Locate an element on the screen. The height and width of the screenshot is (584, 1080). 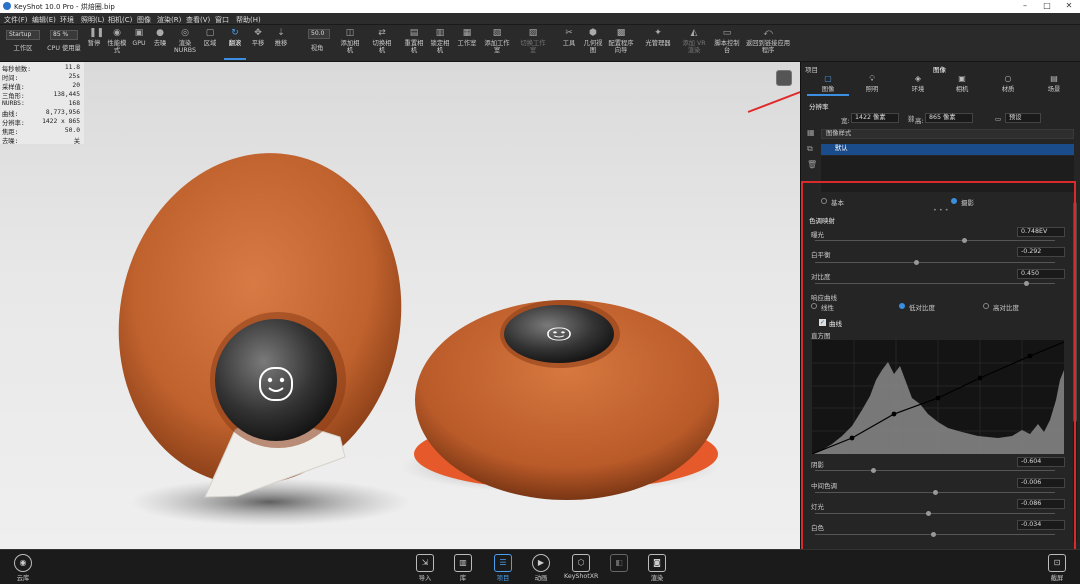
return-linked-app-button: ⤺ 返回到链接应用程序 is located at coordinates (768, 43).